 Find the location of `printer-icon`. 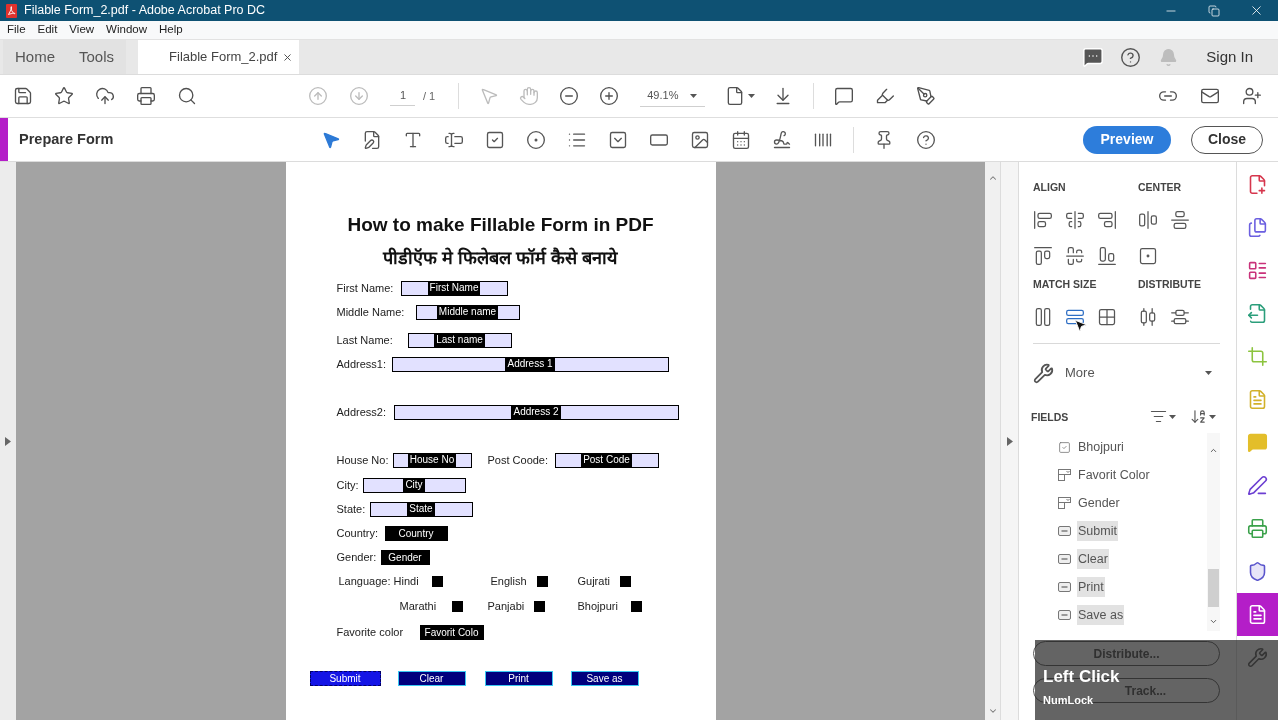

printer-icon is located at coordinates (1257, 528).